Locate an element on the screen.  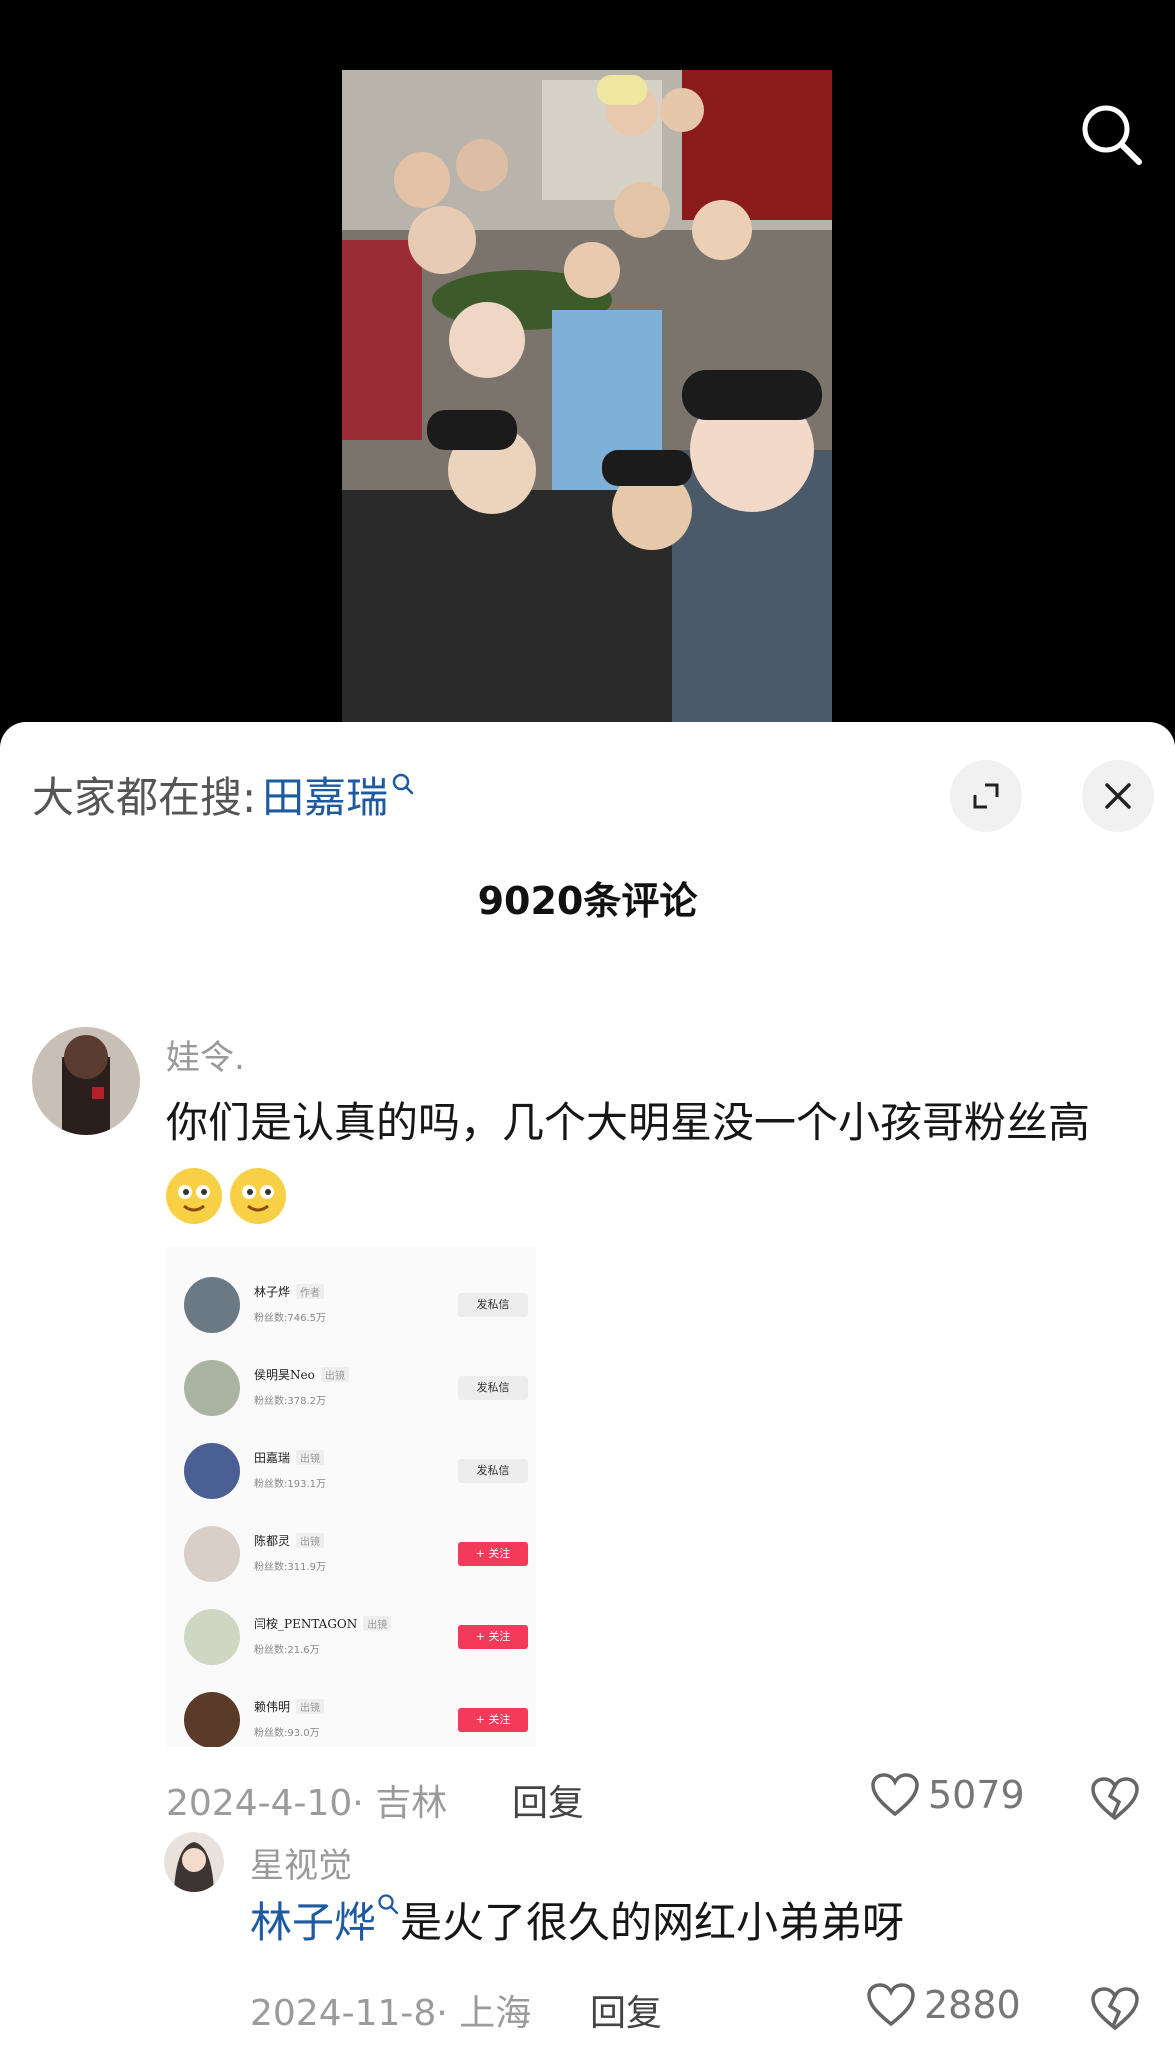
comment-text-body: 你们是认真的吗，几个大明星没一个小孩哥粉丝高 is located at coordinates (628, 1122).